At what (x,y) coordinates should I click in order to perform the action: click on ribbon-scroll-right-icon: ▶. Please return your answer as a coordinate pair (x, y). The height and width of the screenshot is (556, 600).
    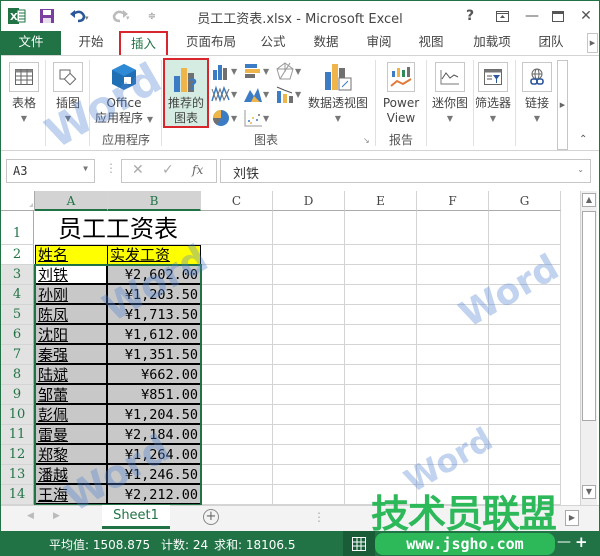
    Looking at the image, I should click on (562, 105).